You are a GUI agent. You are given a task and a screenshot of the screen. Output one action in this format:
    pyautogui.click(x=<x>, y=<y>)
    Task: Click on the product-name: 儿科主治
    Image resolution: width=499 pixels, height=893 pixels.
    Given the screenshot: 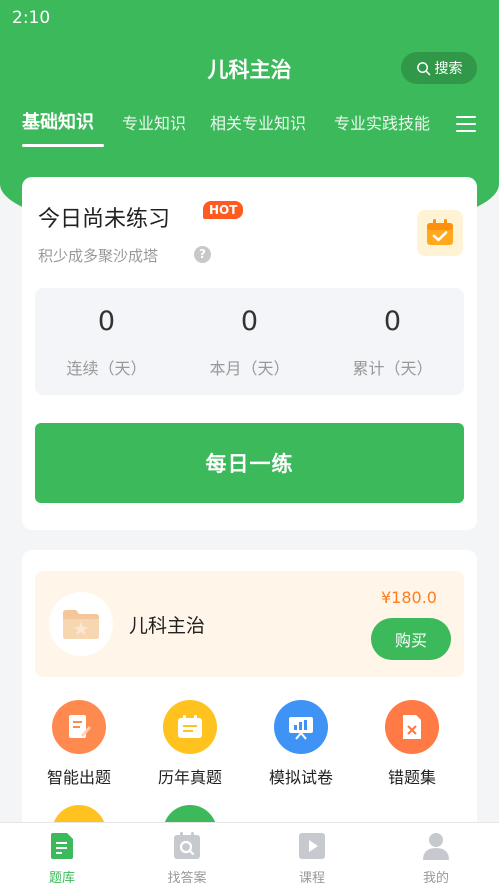 What is the action you would take?
    pyautogui.click(x=167, y=626)
    